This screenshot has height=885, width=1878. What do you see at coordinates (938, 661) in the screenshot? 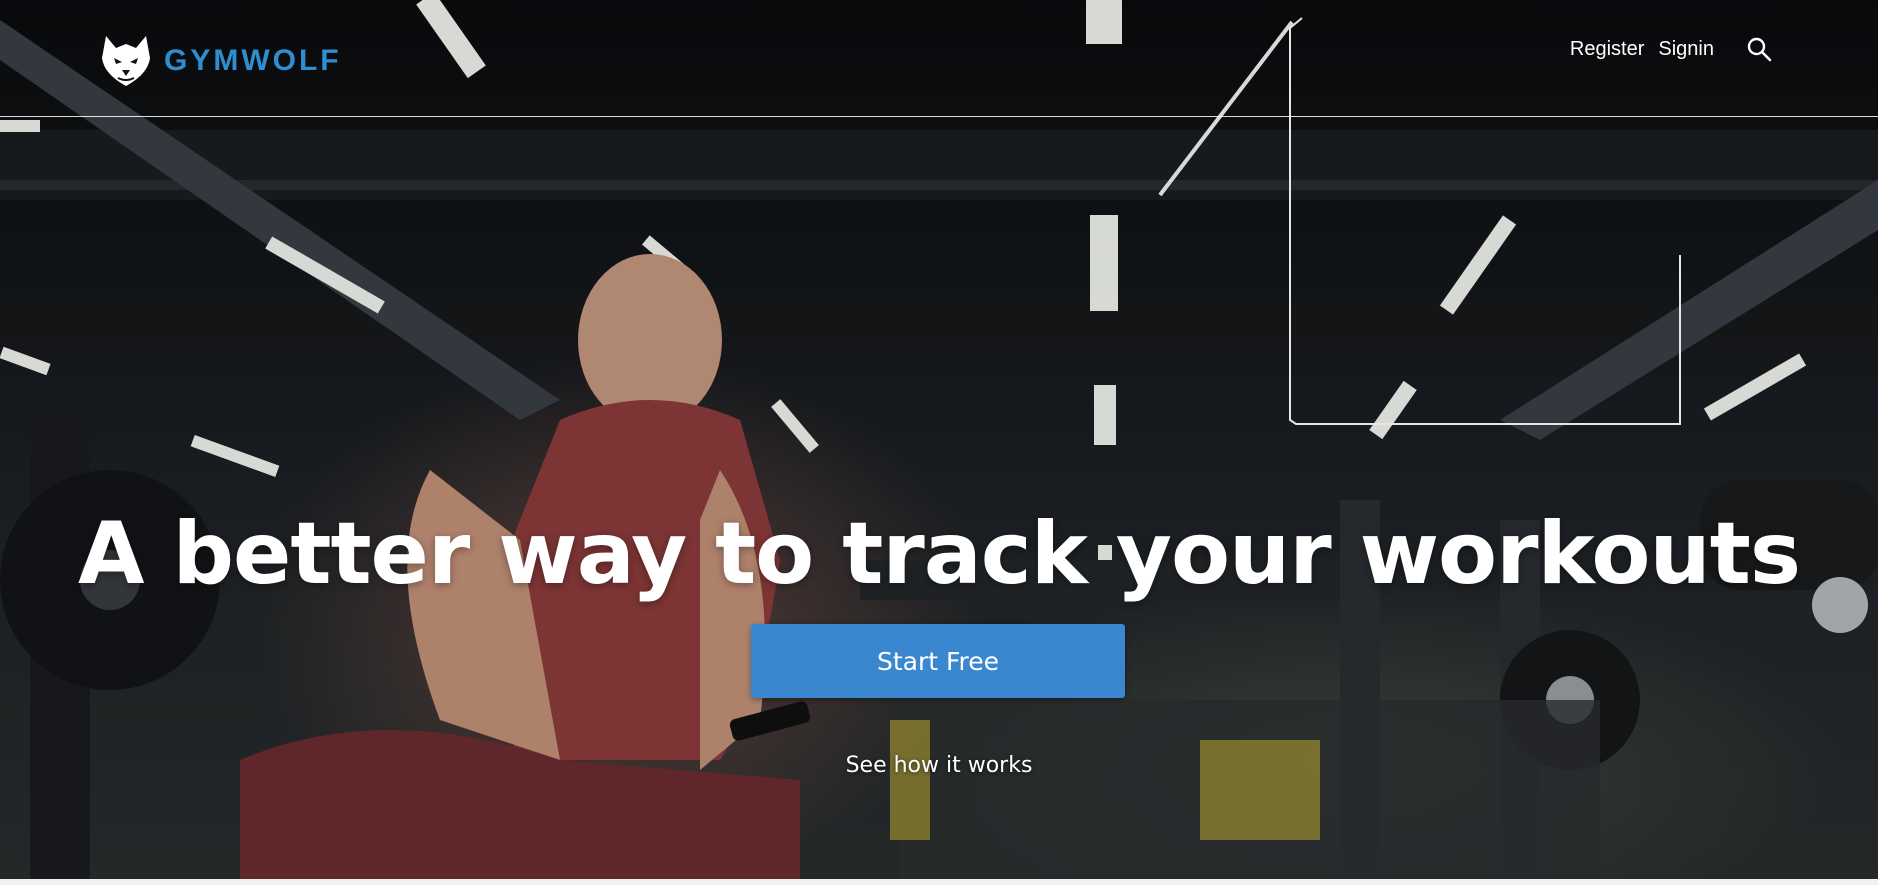
I see `start-free-button: Start Free` at bounding box center [938, 661].